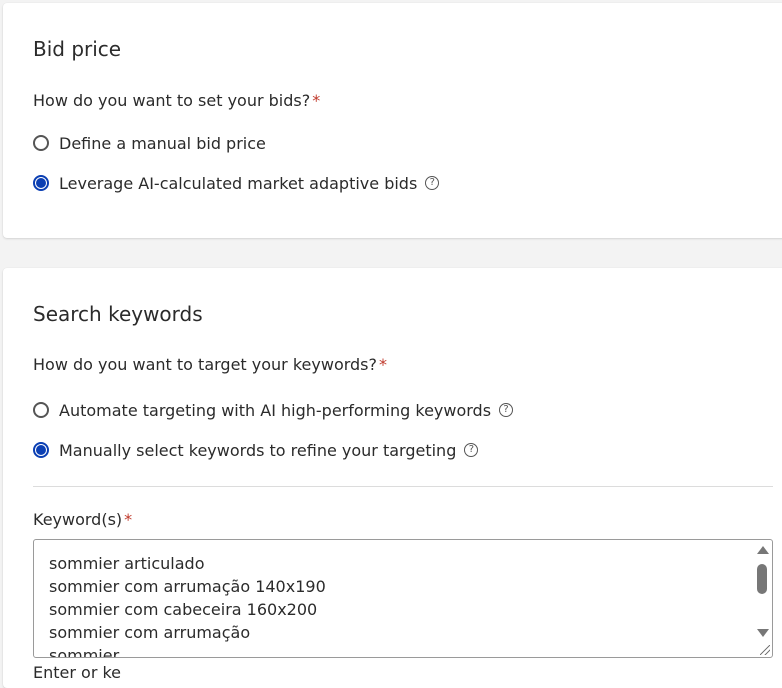  I want to click on keywords-label: Keyword(s) *, so click(82, 519).